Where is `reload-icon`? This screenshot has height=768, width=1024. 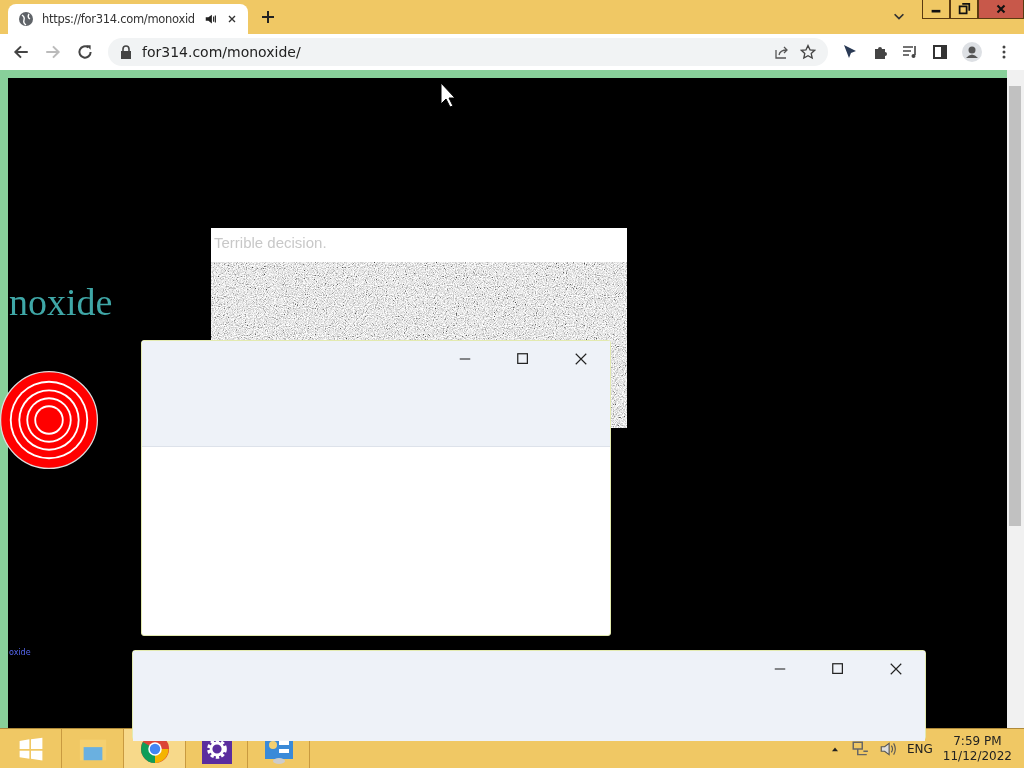 reload-icon is located at coordinates (85, 52).